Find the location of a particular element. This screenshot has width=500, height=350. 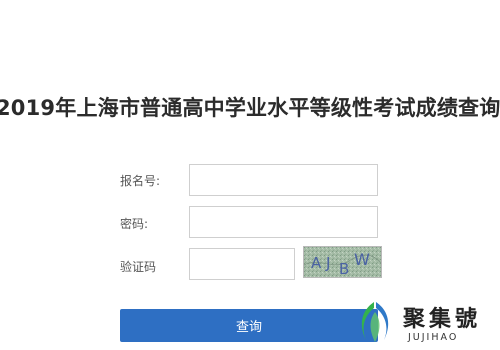

jujihao-logo-icon is located at coordinates (375, 322).